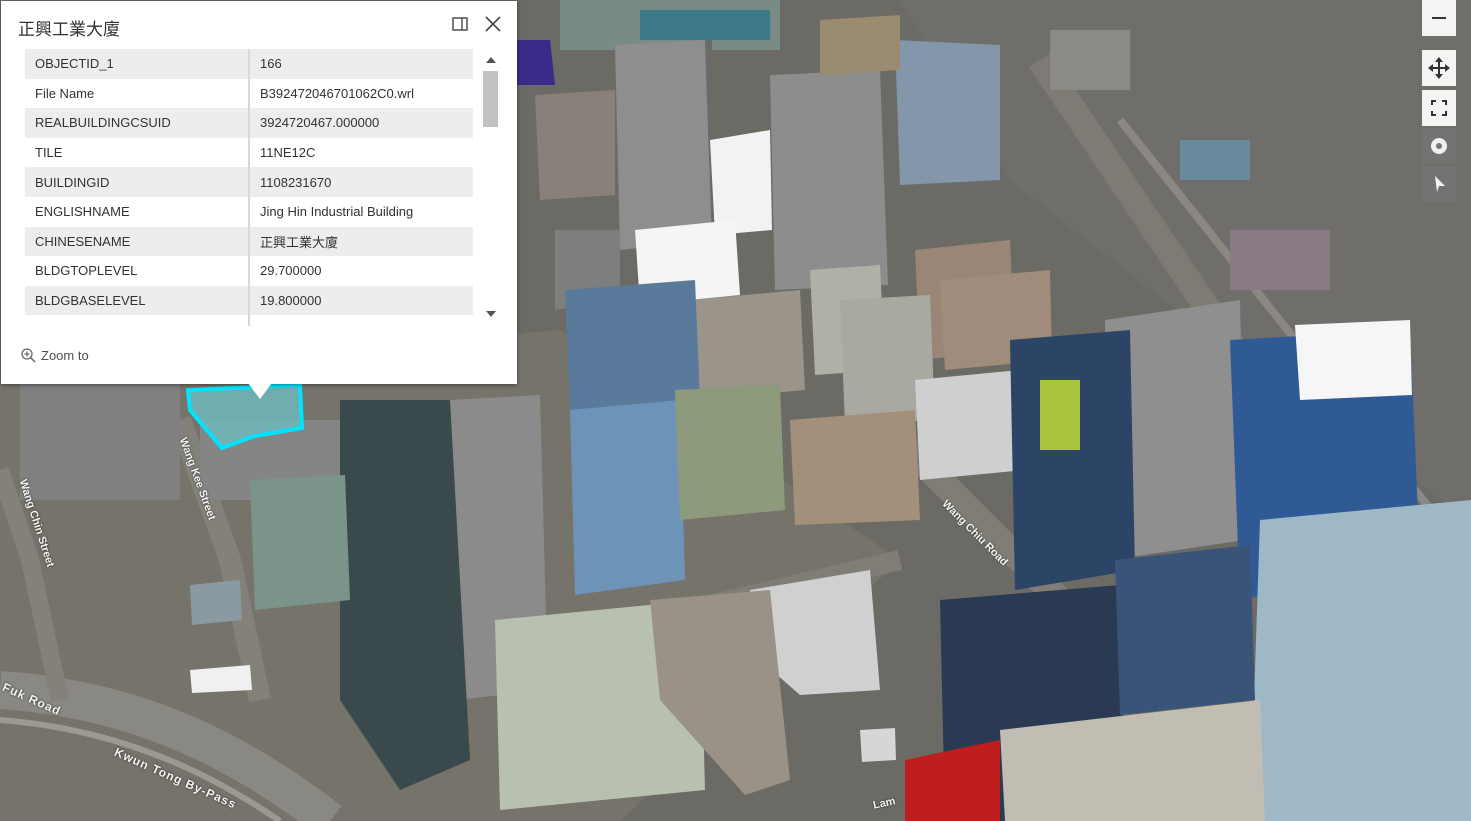 The width and height of the screenshot is (1471, 821). What do you see at coordinates (490, 99) in the screenshot?
I see `scroll-thumb` at bounding box center [490, 99].